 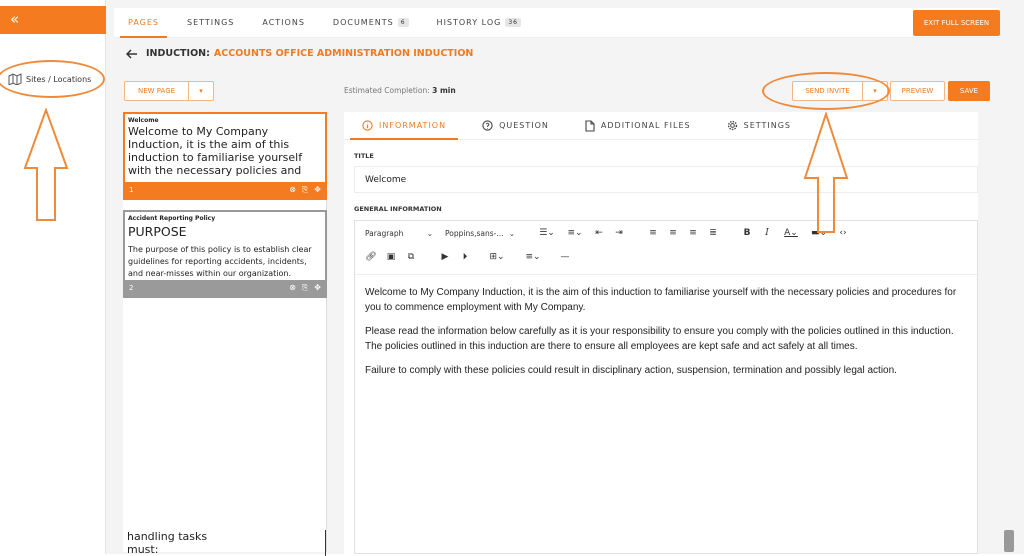 What do you see at coordinates (645, 125) in the screenshot?
I see `tab-label: ADDITIONAL FILES` at bounding box center [645, 125].